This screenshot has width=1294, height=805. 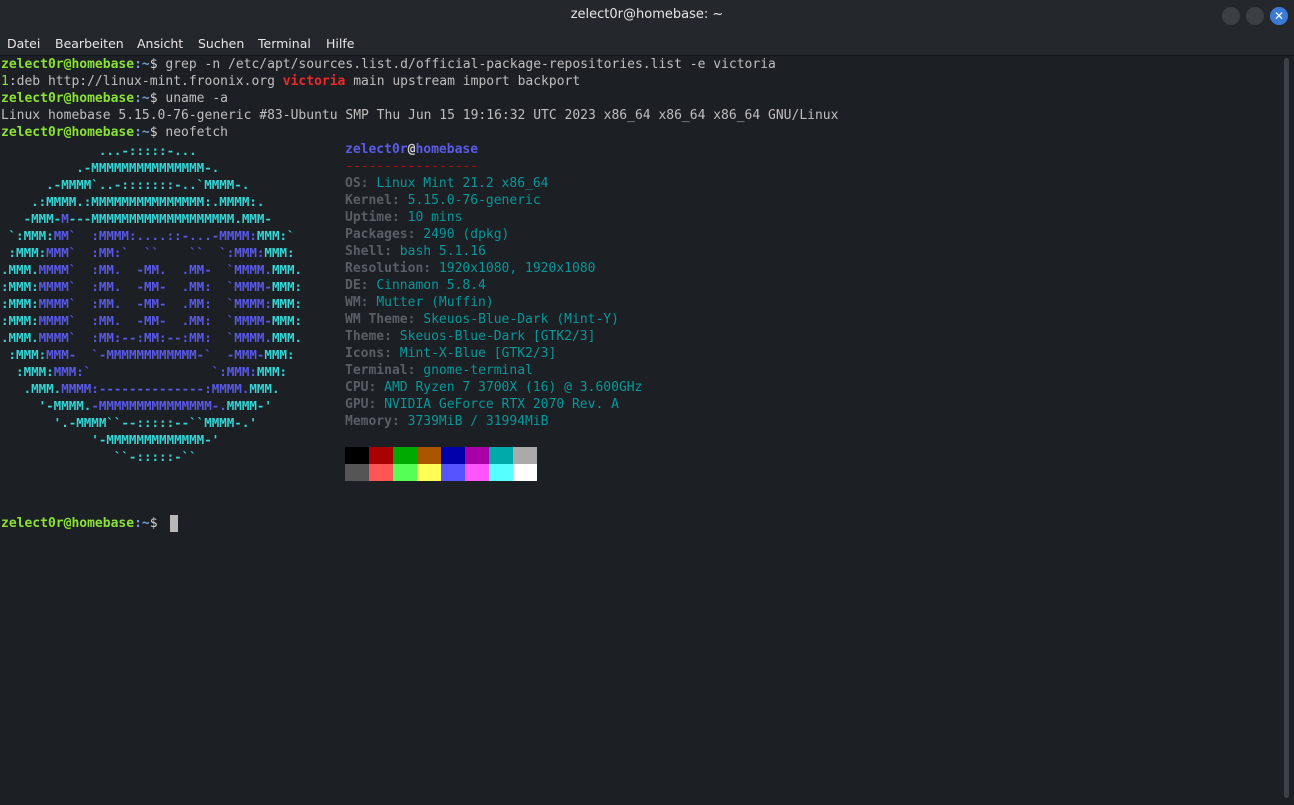 What do you see at coordinates (89, 43) in the screenshot?
I see `menu-bearbeiten: Bearbeiten` at bounding box center [89, 43].